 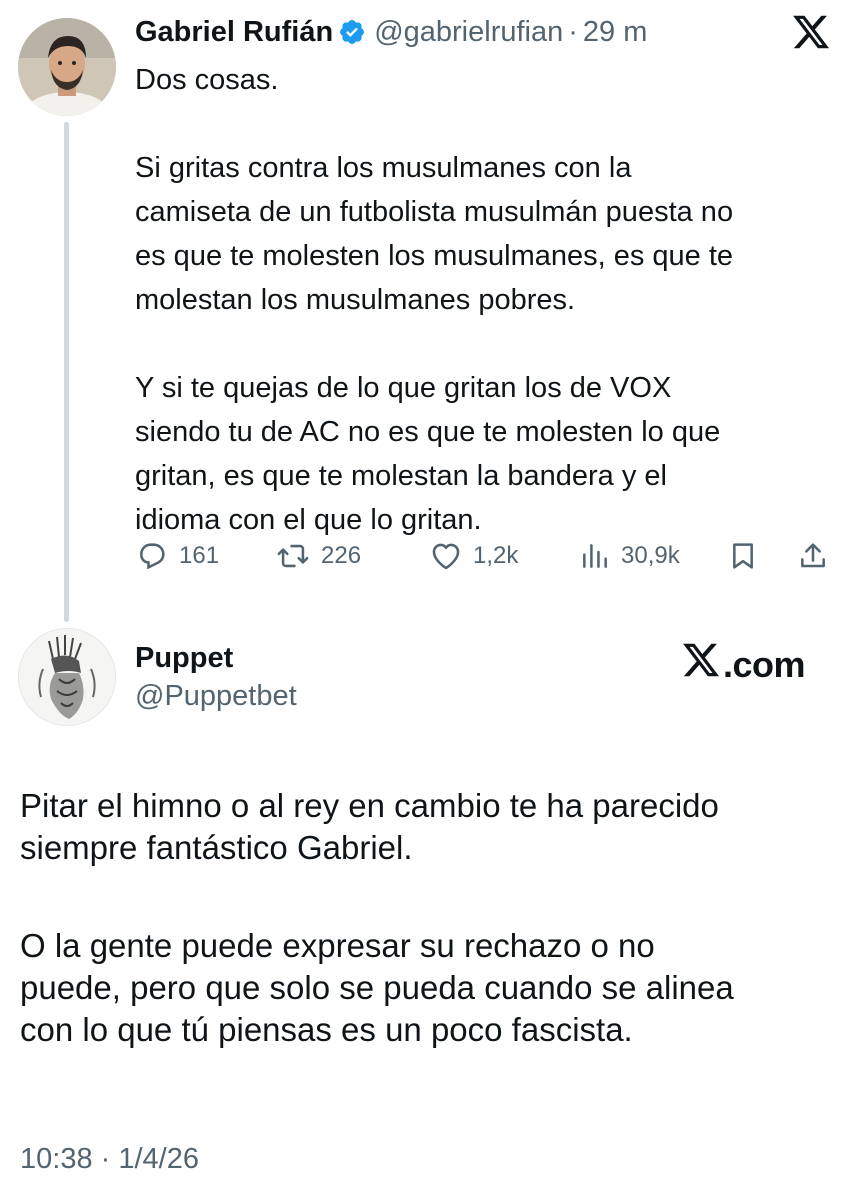 What do you see at coordinates (615, 32) in the screenshot?
I see `tweet-time: 29 m` at bounding box center [615, 32].